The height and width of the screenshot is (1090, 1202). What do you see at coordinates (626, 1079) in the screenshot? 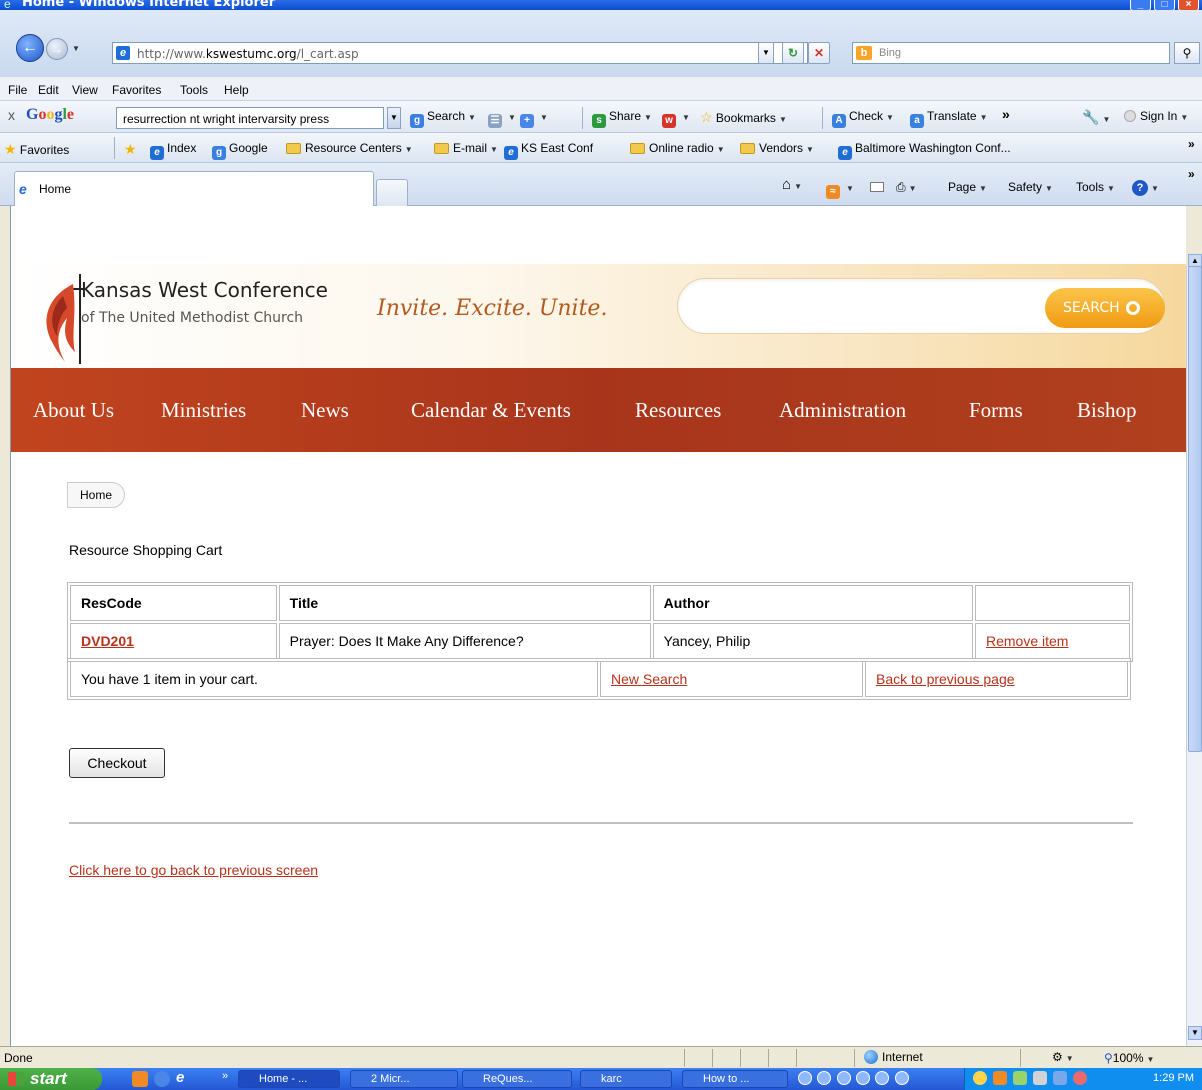
I see `taskbar-item-karc: karc` at bounding box center [626, 1079].